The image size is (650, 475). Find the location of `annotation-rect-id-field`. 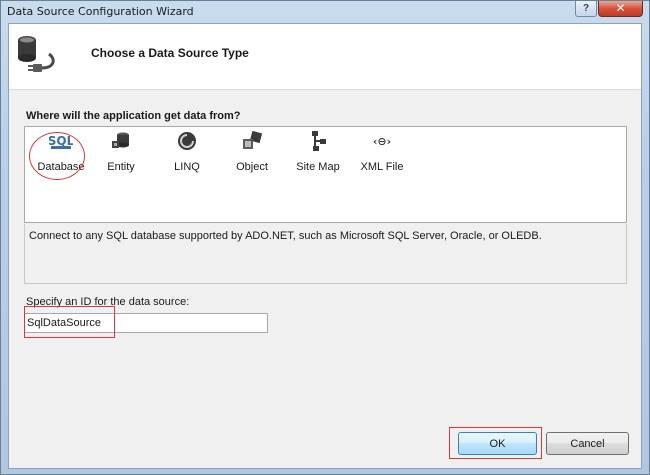

annotation-rect-id-field is located at coordinates (69, 322).